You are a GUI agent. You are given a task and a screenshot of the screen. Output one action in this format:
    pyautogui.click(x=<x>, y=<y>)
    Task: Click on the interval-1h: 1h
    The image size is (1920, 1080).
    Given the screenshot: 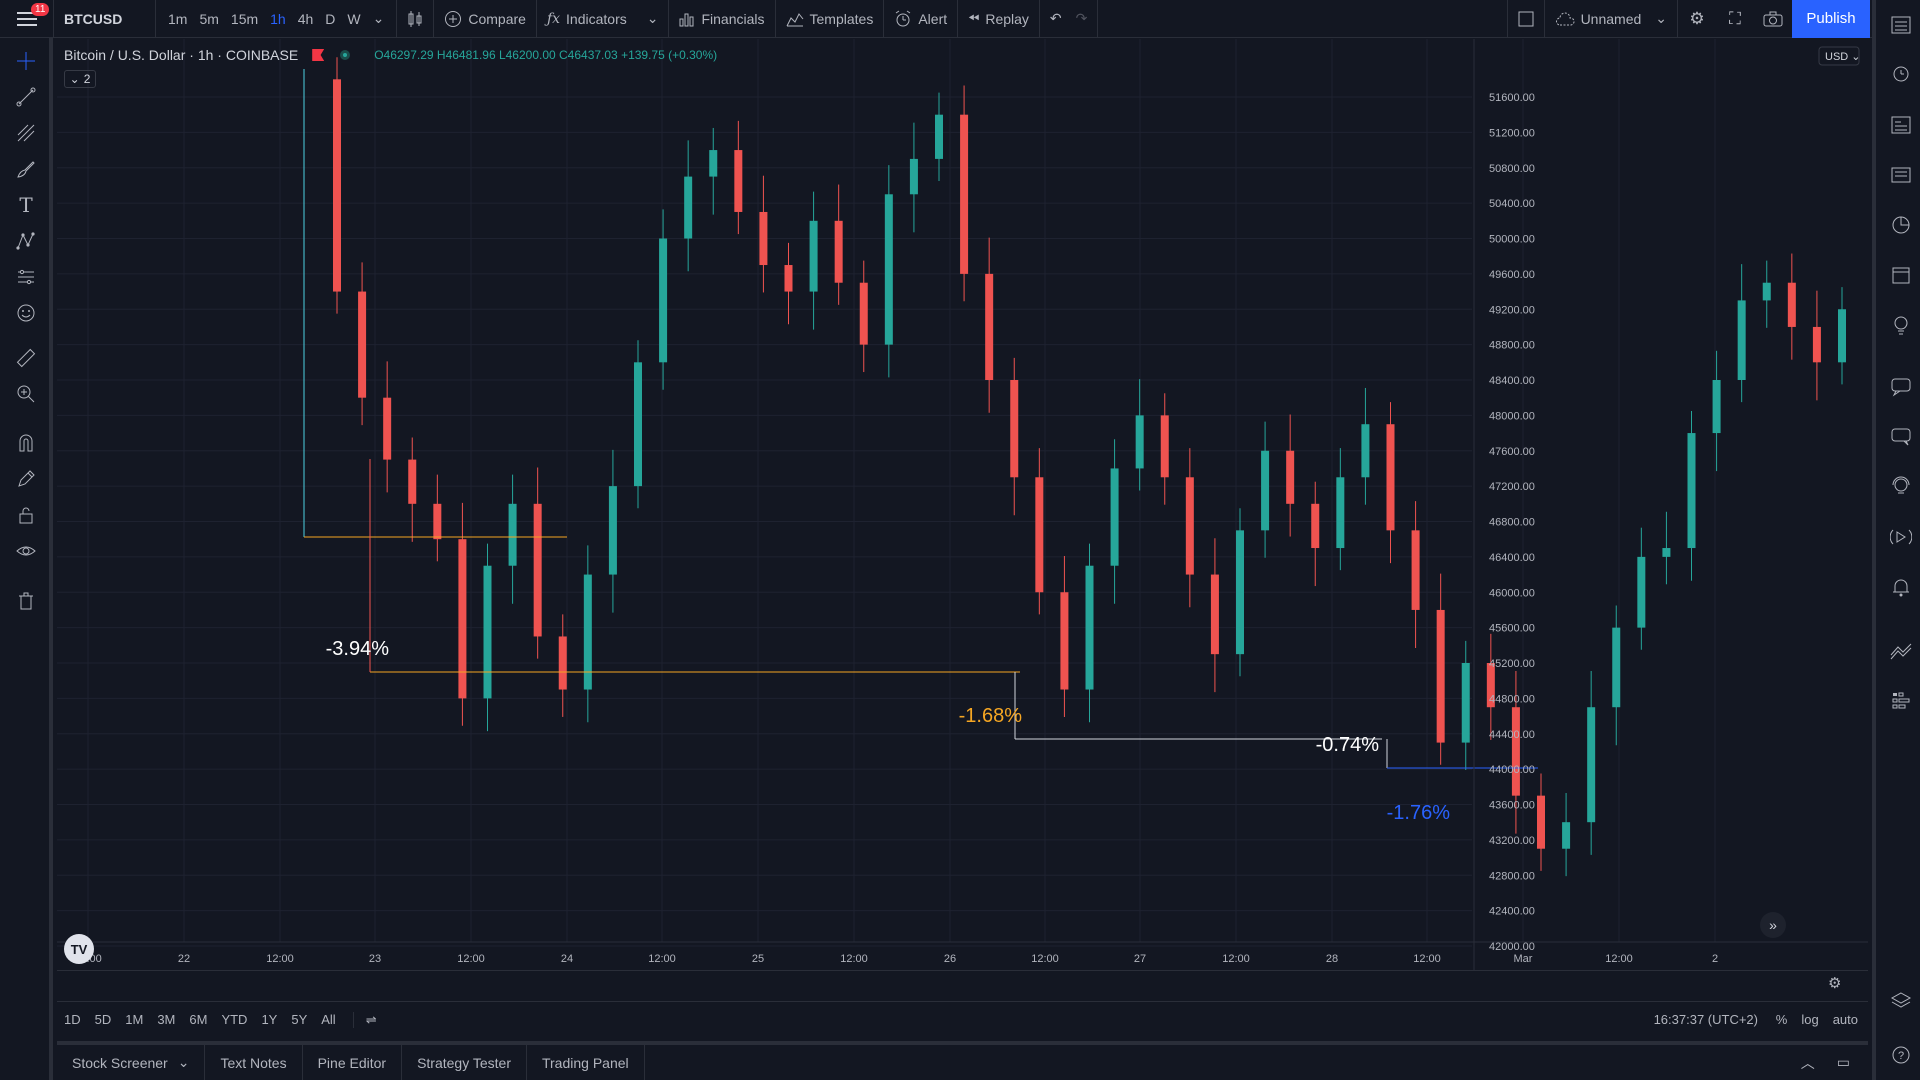 What is the action you would take?
    pyautogui.click(x=278, y=19)
    